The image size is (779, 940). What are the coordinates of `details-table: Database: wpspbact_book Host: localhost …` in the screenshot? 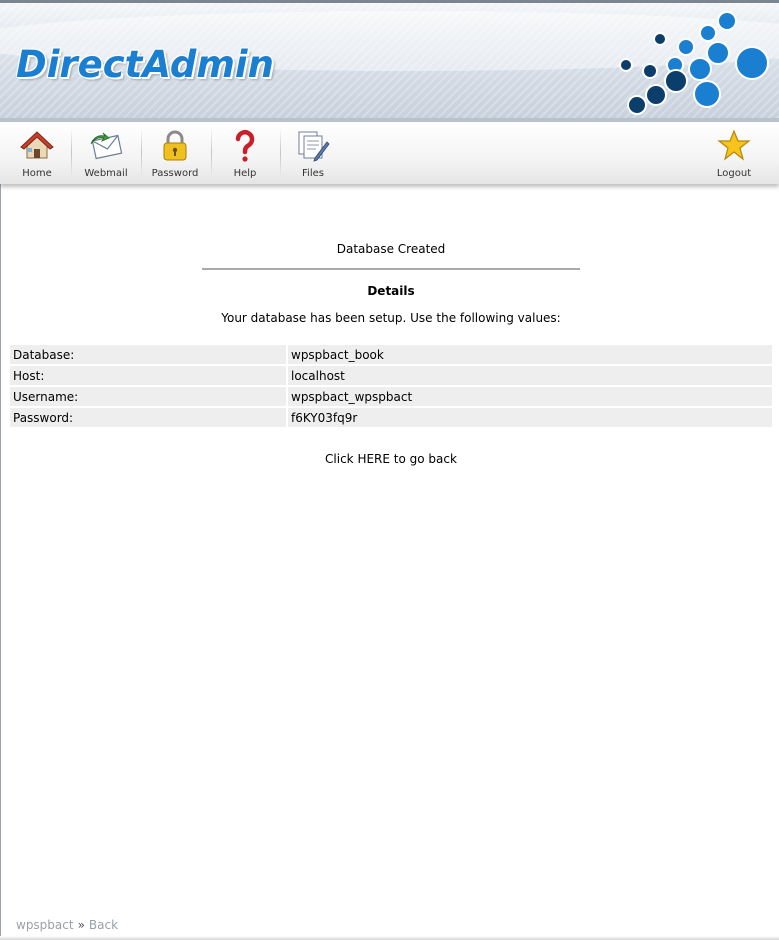 It's located at (391, 386).